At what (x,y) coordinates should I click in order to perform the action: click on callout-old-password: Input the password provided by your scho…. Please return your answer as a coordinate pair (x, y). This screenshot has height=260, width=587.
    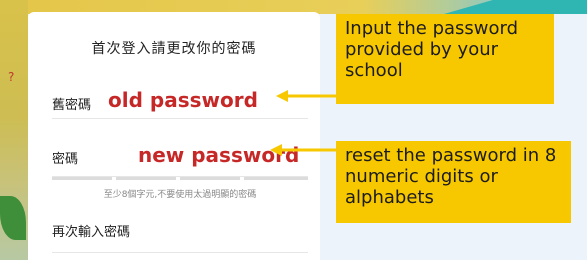
    Looking at the image, I should click on (445, 59).